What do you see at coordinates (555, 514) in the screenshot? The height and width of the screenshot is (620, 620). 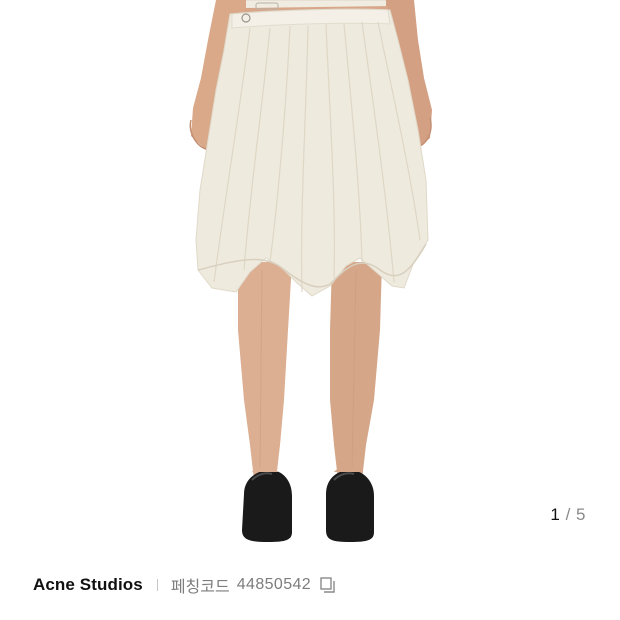 I see `page-current: 1` at bounding box center [555, 514].